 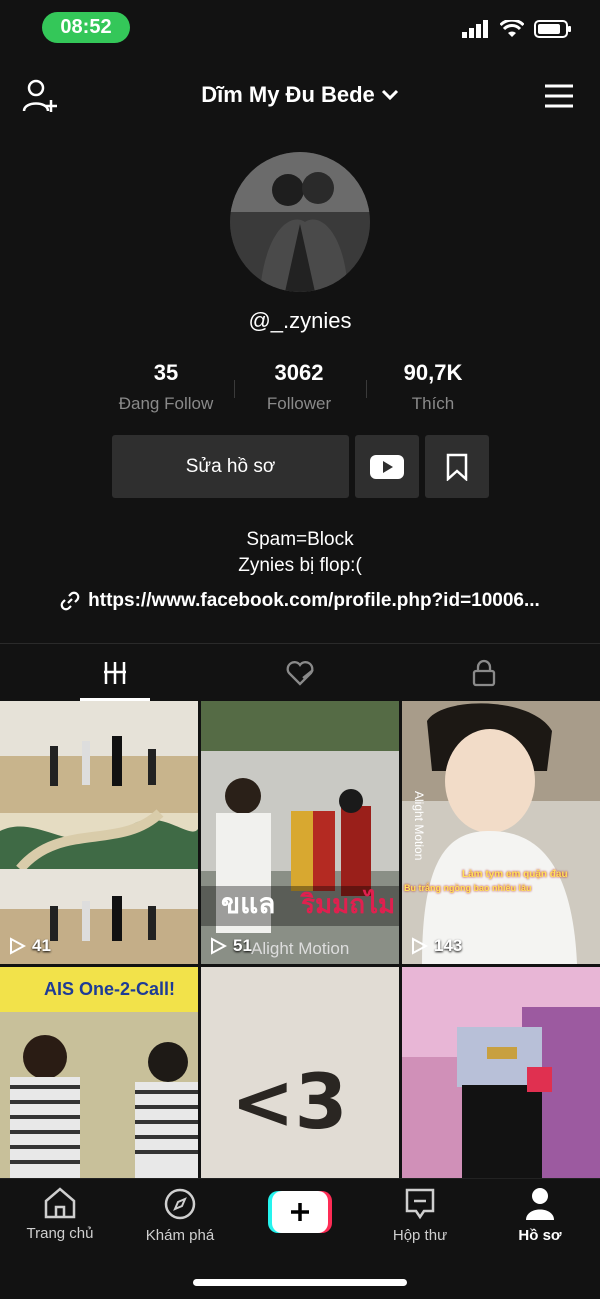 I want to click on create-button, so click(x=300, y=1212).